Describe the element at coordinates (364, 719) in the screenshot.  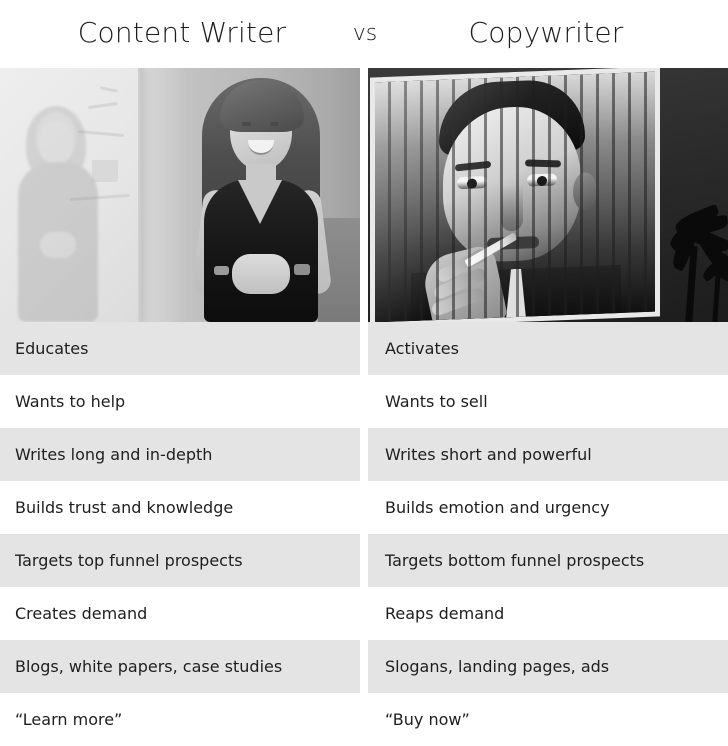
I see `table-row: “Learn more” “Buy now”` at that location.